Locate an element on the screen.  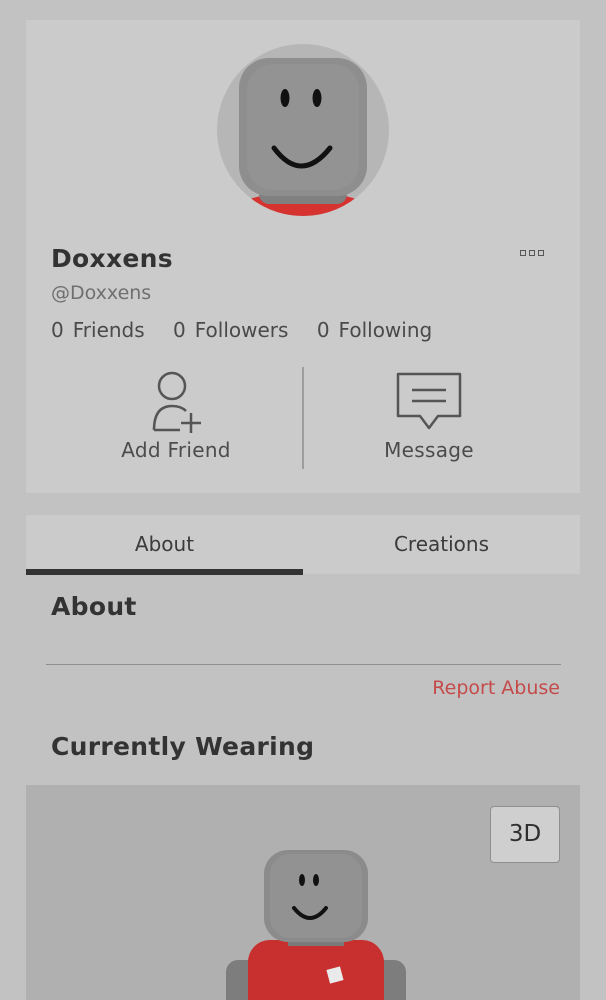
profile-tabs: About Creations is located at coordinates (303, 544).